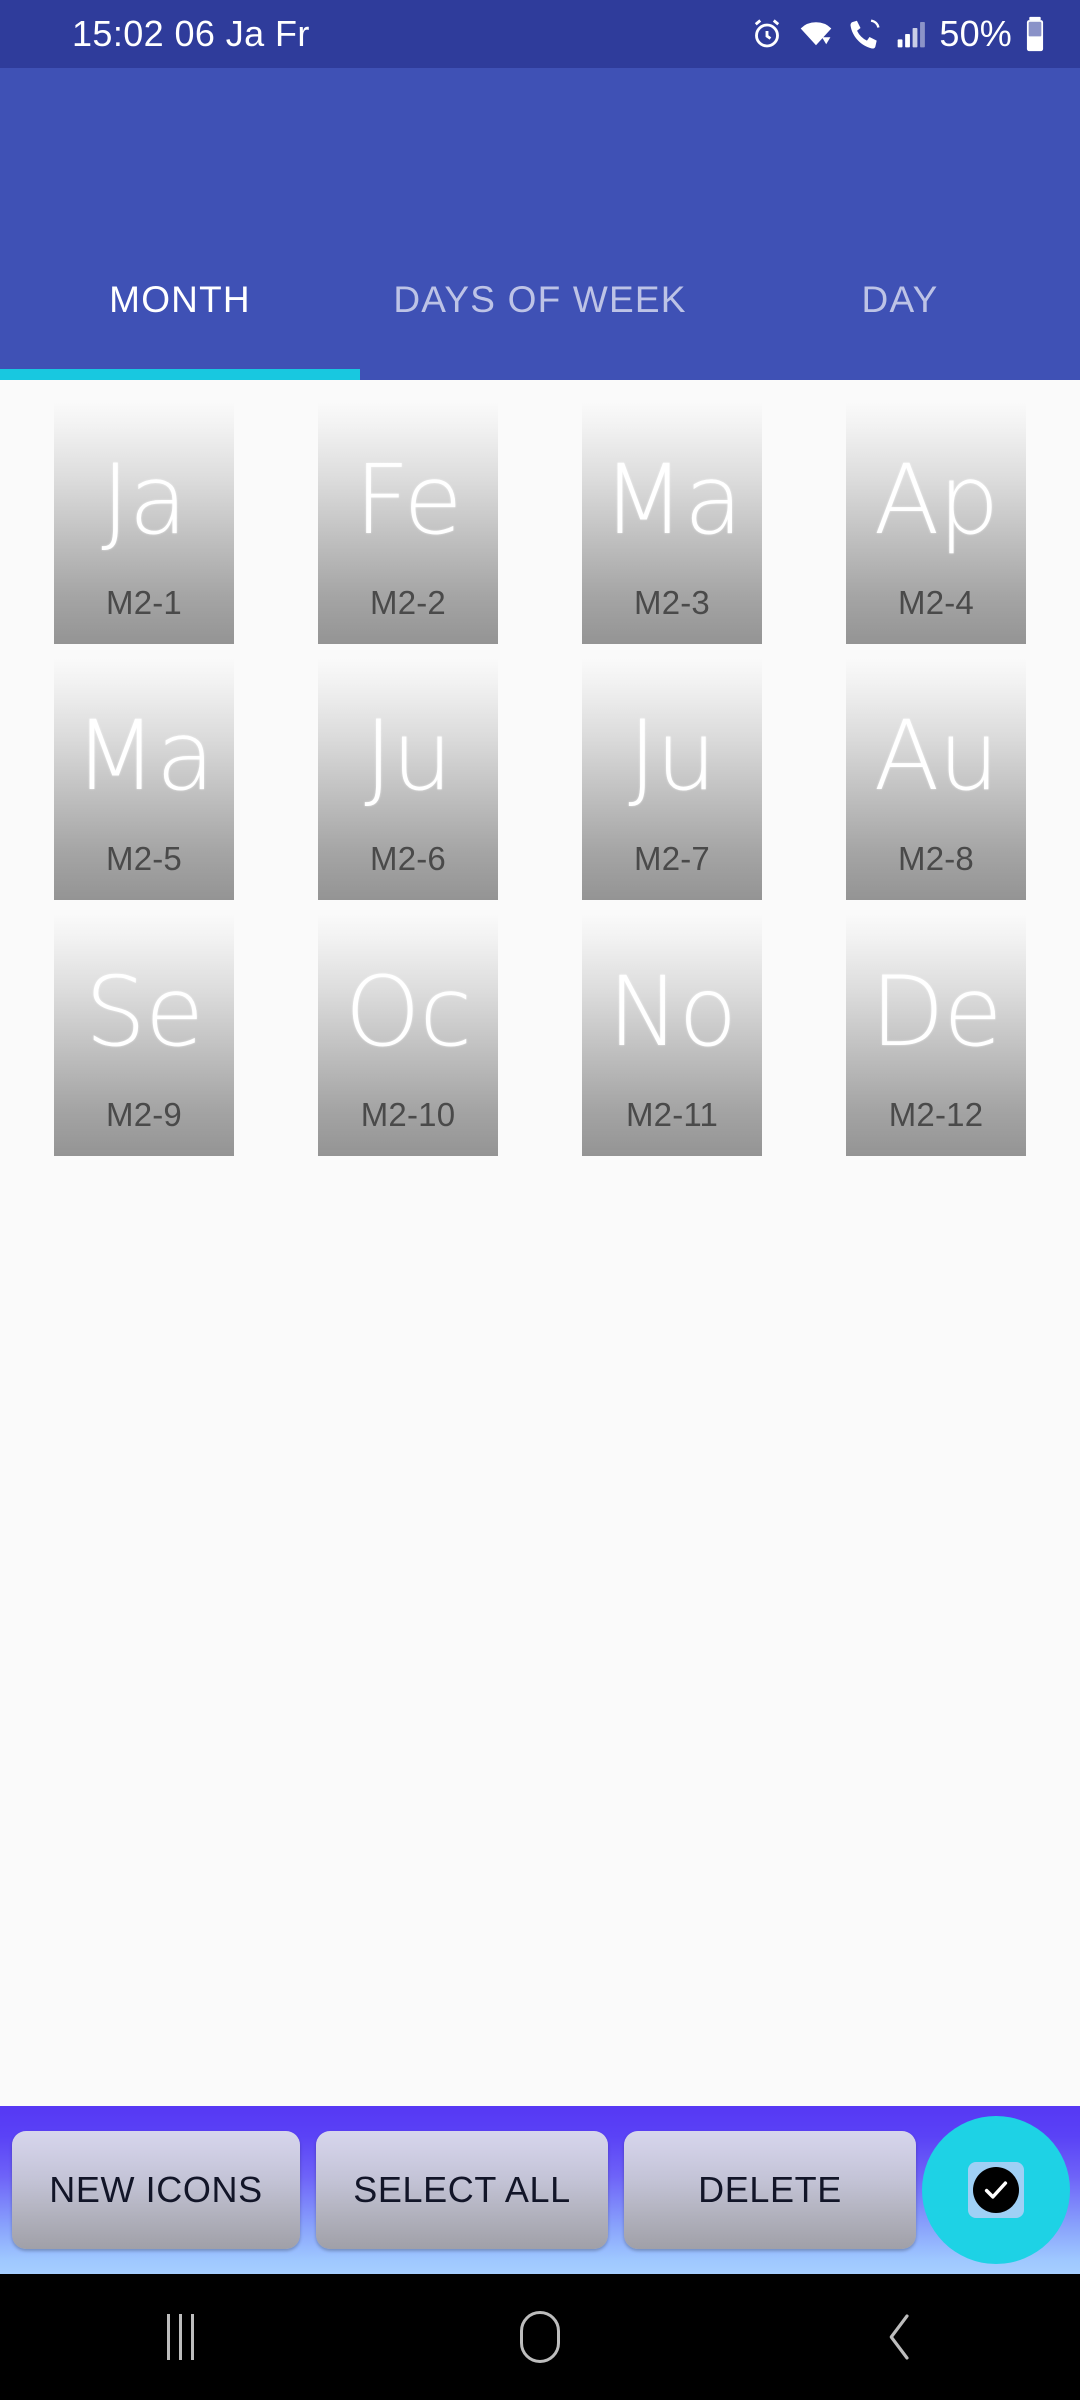 This screenshot has height=2400, width=1080. I want to click on icon-tile-label: M2-5, so click(144, 858).